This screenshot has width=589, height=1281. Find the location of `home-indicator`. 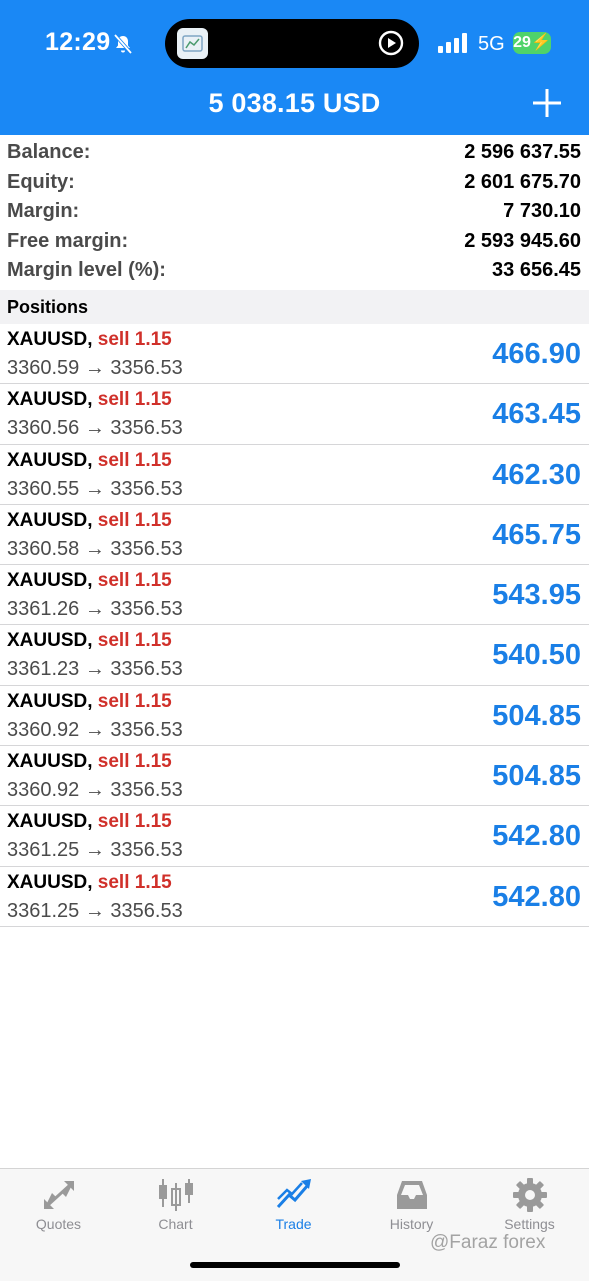

home-indicator is located at coordinates (295, 1265).